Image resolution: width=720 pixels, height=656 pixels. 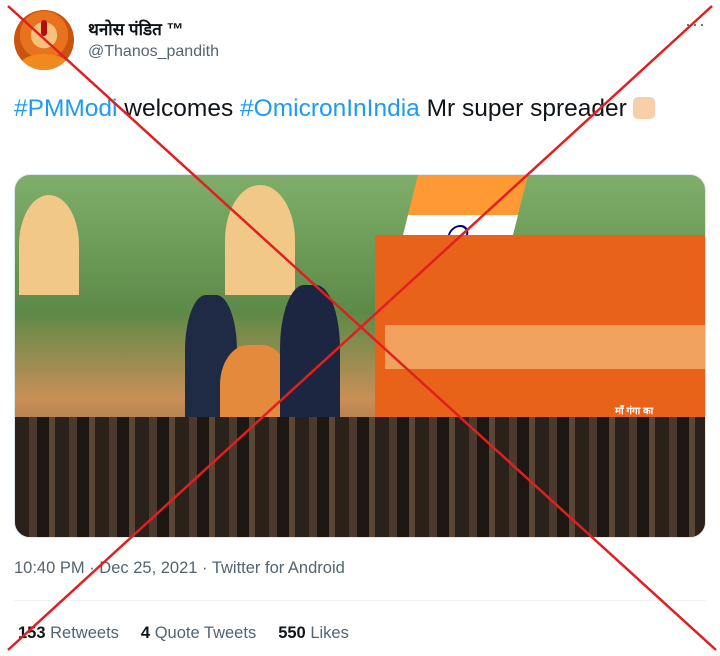 What do you see at coordinates (360, 600) in the screenshot?
I see `divider-top` at bounding box center [360, 600].